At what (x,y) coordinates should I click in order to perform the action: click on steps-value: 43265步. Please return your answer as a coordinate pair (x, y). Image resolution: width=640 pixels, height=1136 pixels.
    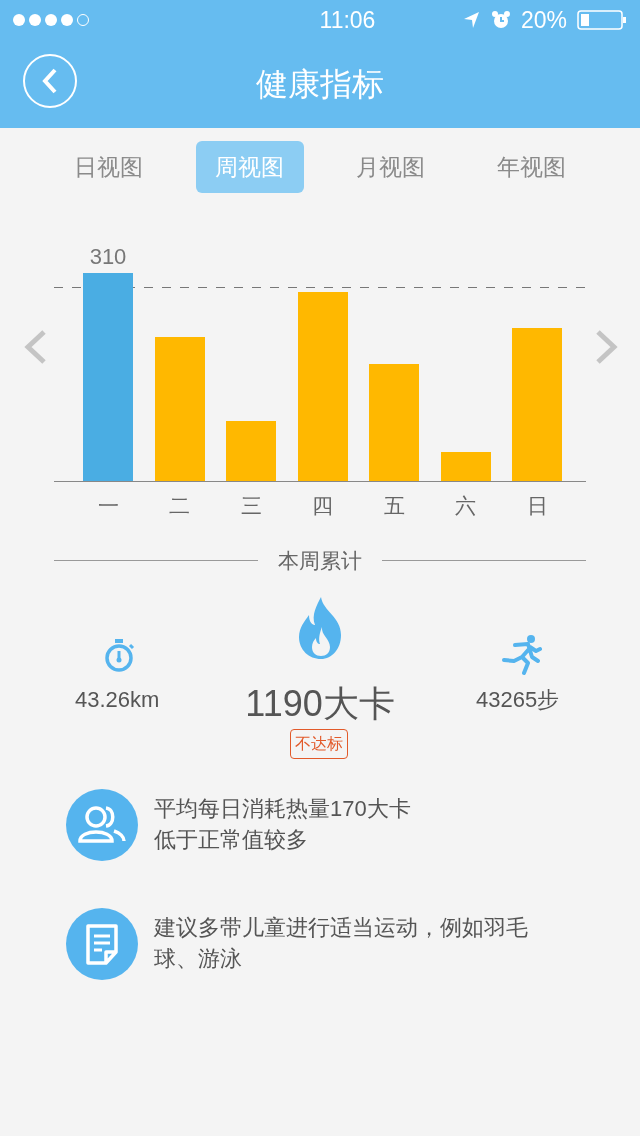
    Looking at the image, I should click on (518, 699).